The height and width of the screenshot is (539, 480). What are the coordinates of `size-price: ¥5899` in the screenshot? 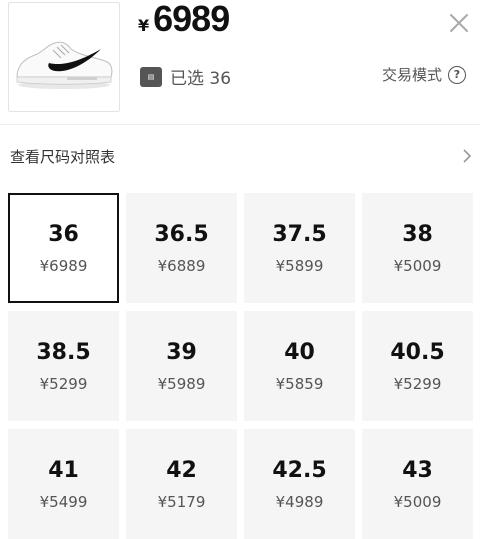 It's located at (299, 265).